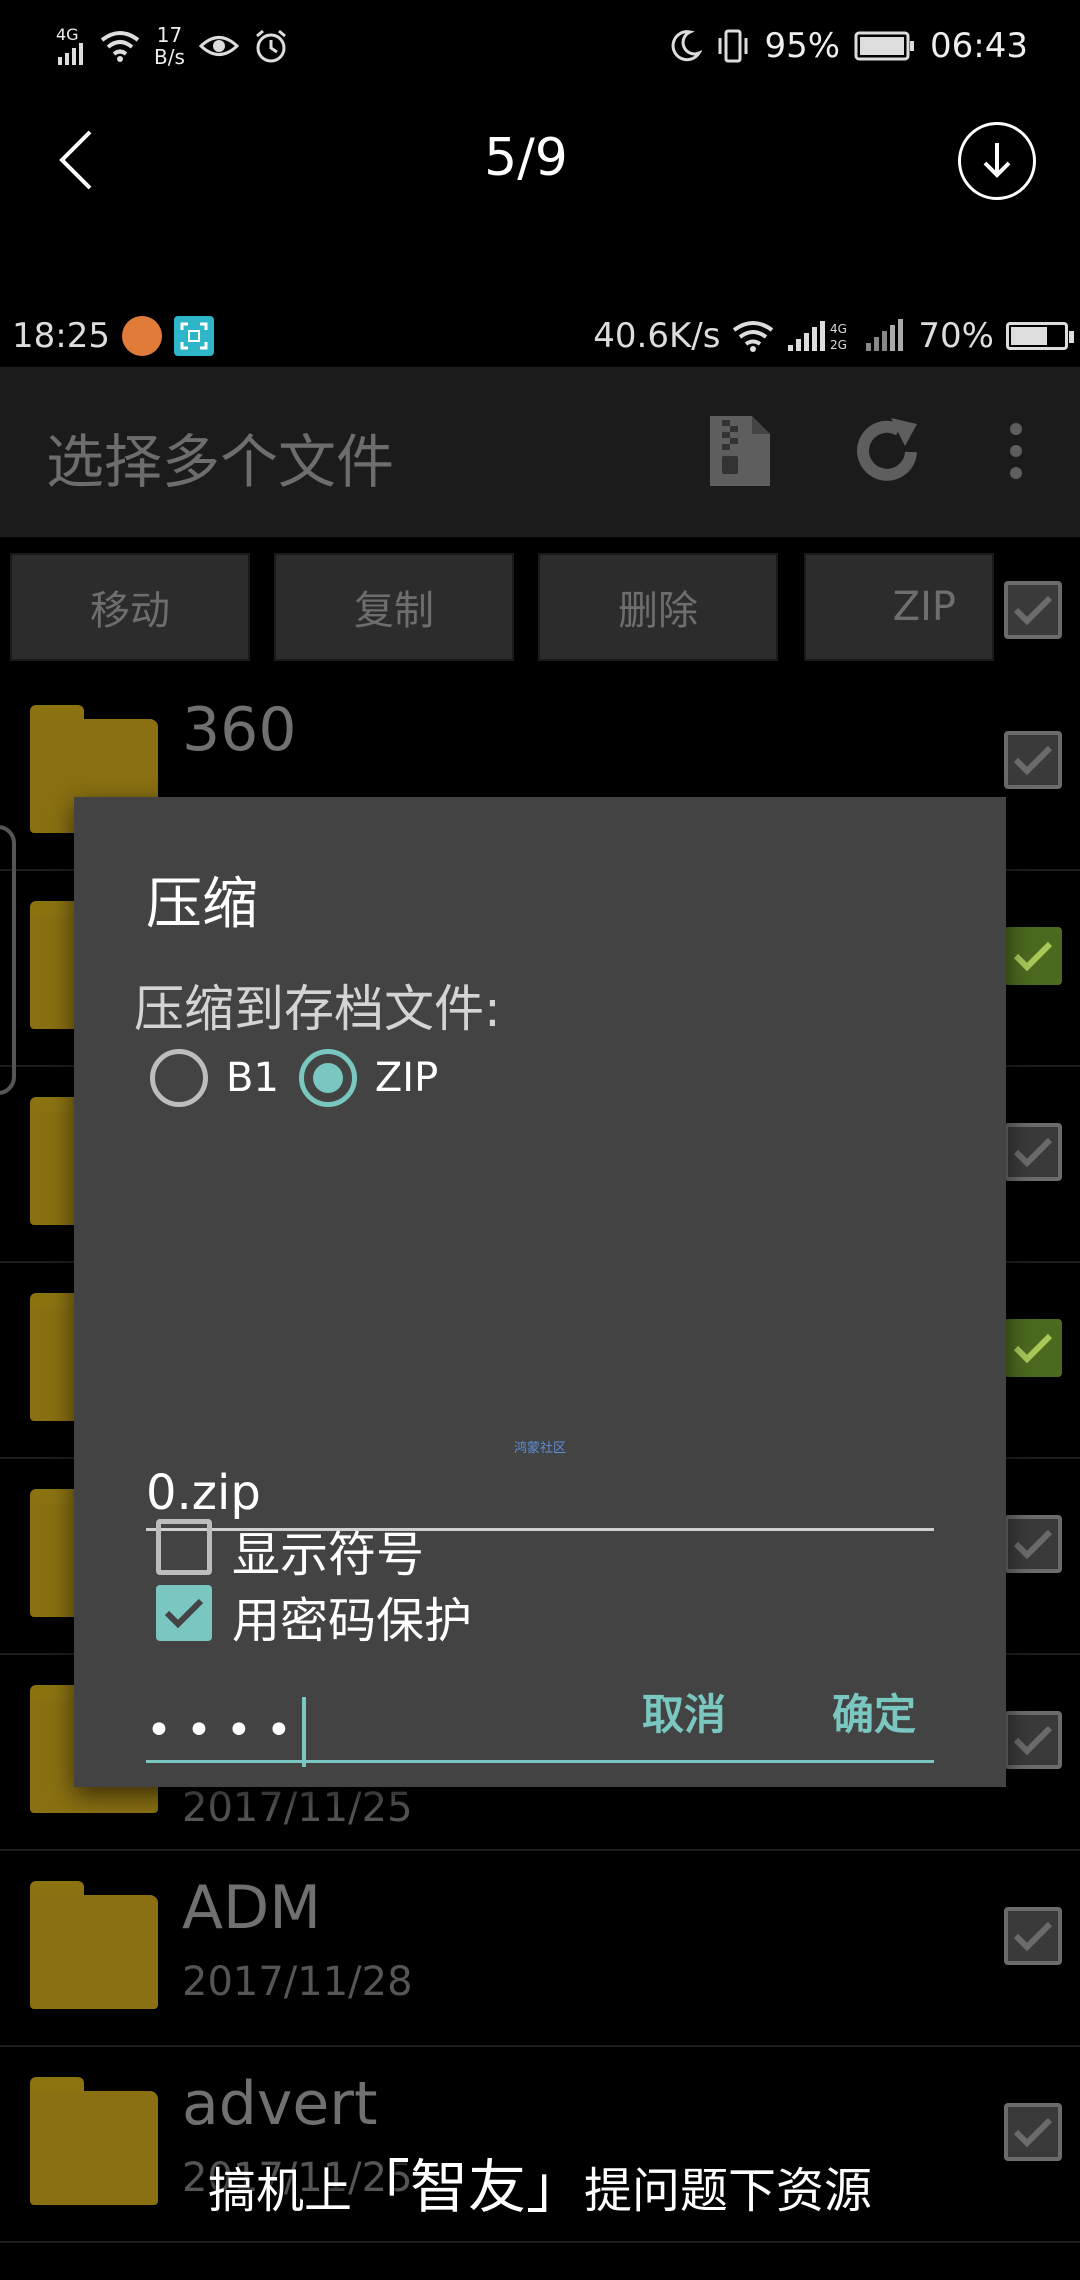 Image resolution: width=1080 pixels, height=2280 pixels. I want to click on outer-clock: 06:43, so click(979, 46).